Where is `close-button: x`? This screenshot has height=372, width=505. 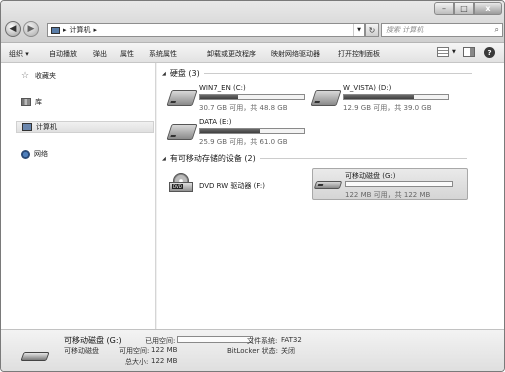 close-button: x is located at coordinates (488, 8).